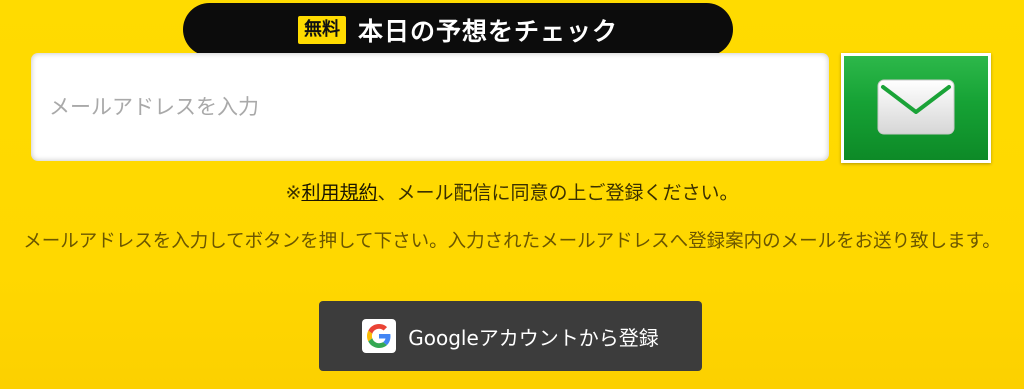 Image resolution: width=1024 pixels, height=389 pixels. I want to click on terms-link: 利用規約, so click(339, 193).